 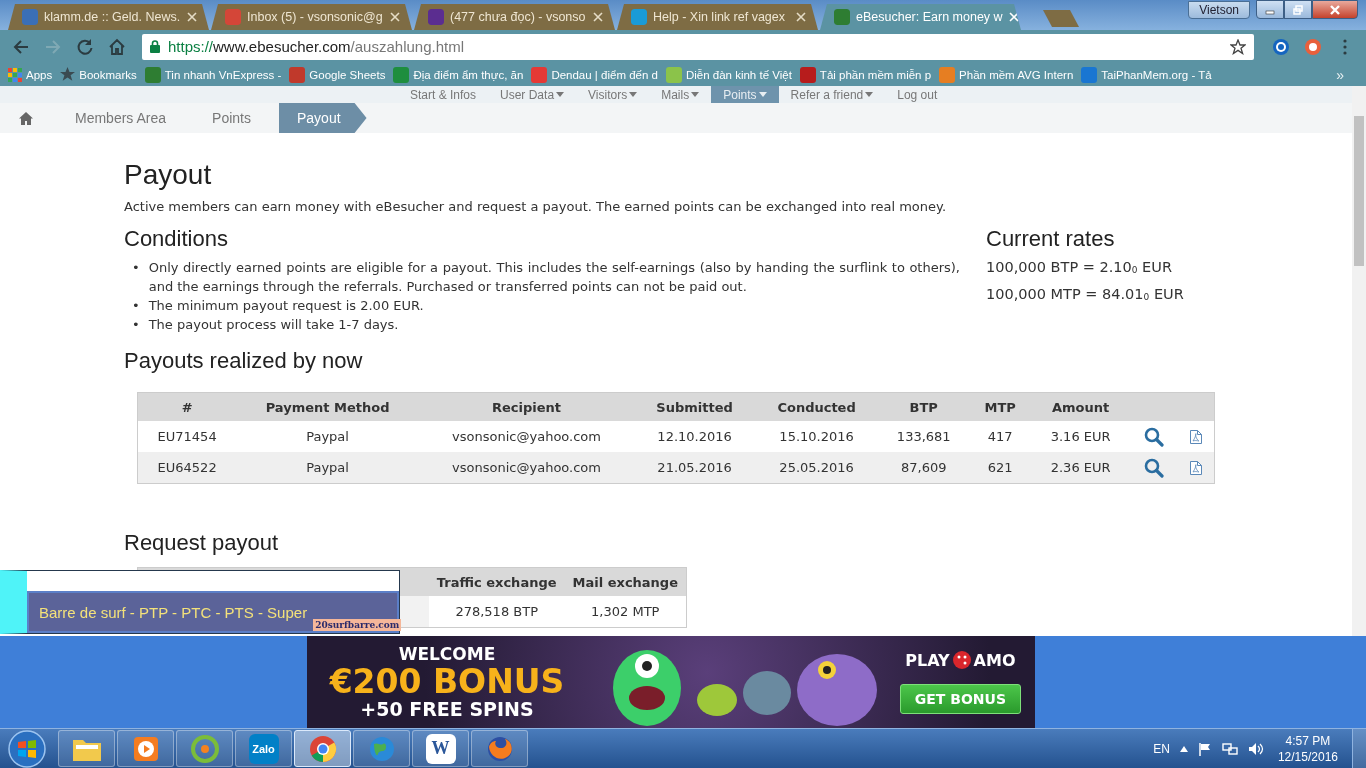 I want to click on table-cell: 12.10.2016, so click(x=694, y=436).